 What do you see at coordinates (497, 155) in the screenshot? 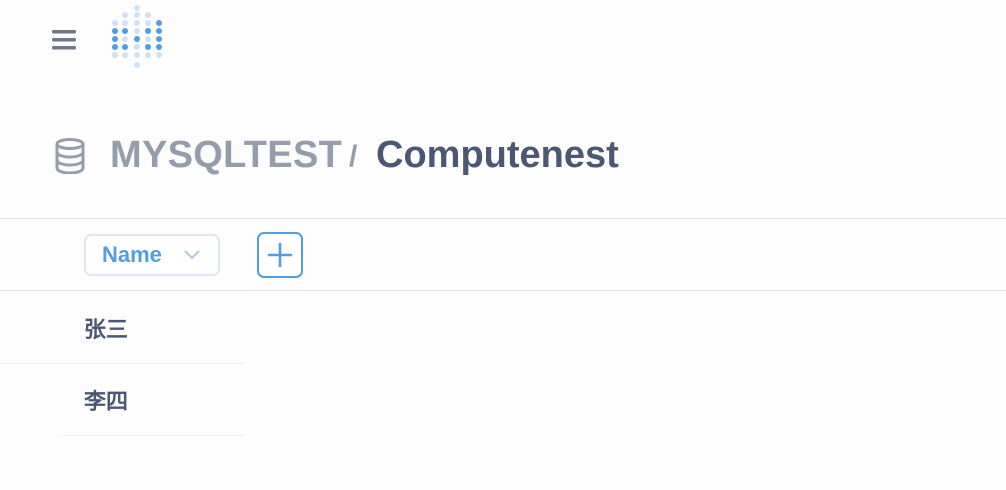
I see `page-title: Computenest` at bounding box center [497, 155].